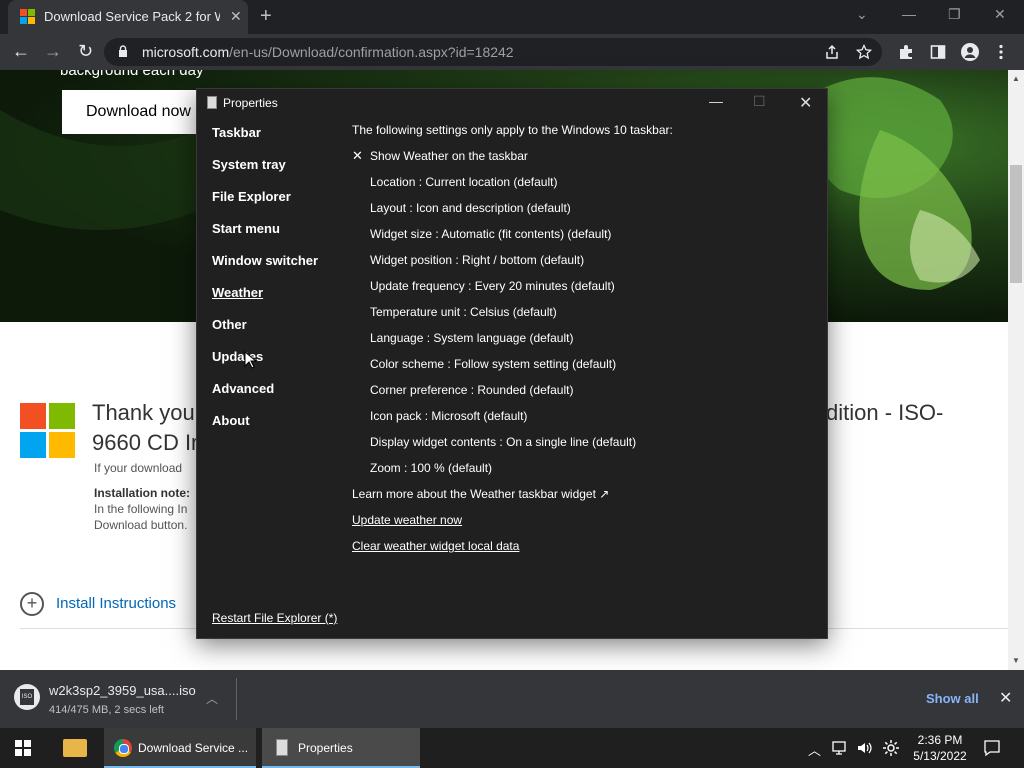 The image size is (1024, 768). Describe the element at coordinates (814, 749) in the screenshot. I see `tray-chevron-icon: ︿` at that location.